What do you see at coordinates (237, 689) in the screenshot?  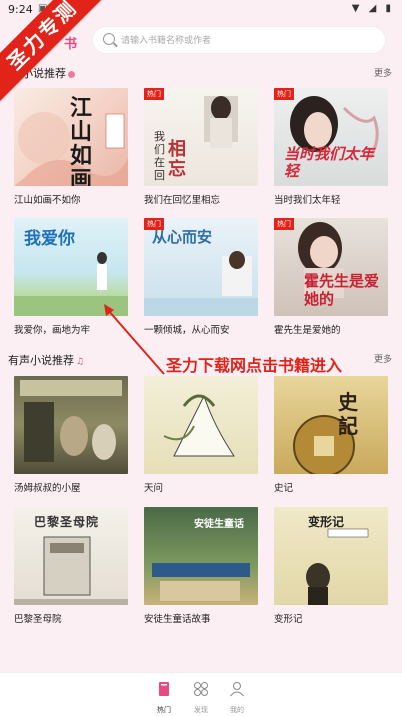 I see `person-icon` at bounding box center [237, 689].